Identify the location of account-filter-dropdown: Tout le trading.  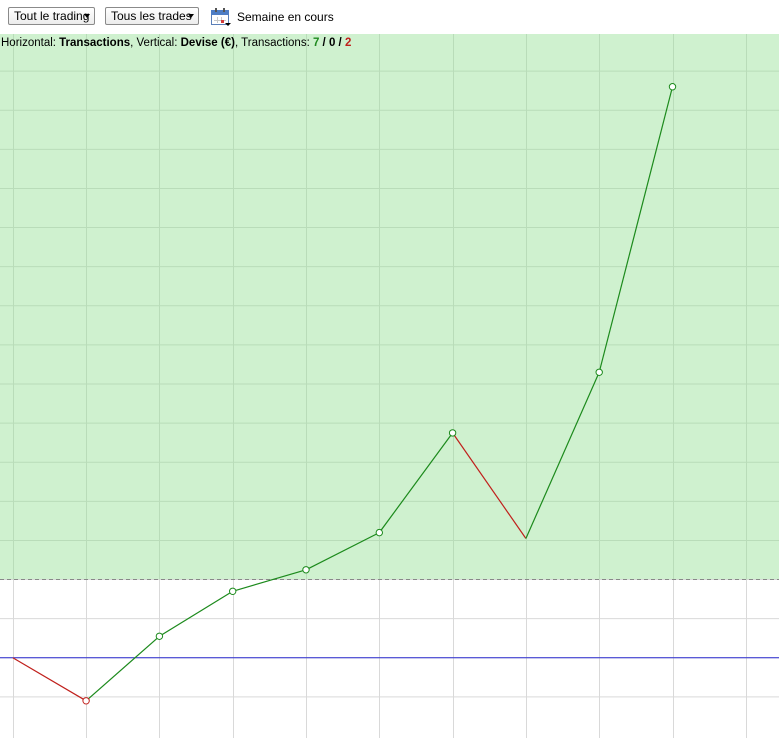
(51, 16).